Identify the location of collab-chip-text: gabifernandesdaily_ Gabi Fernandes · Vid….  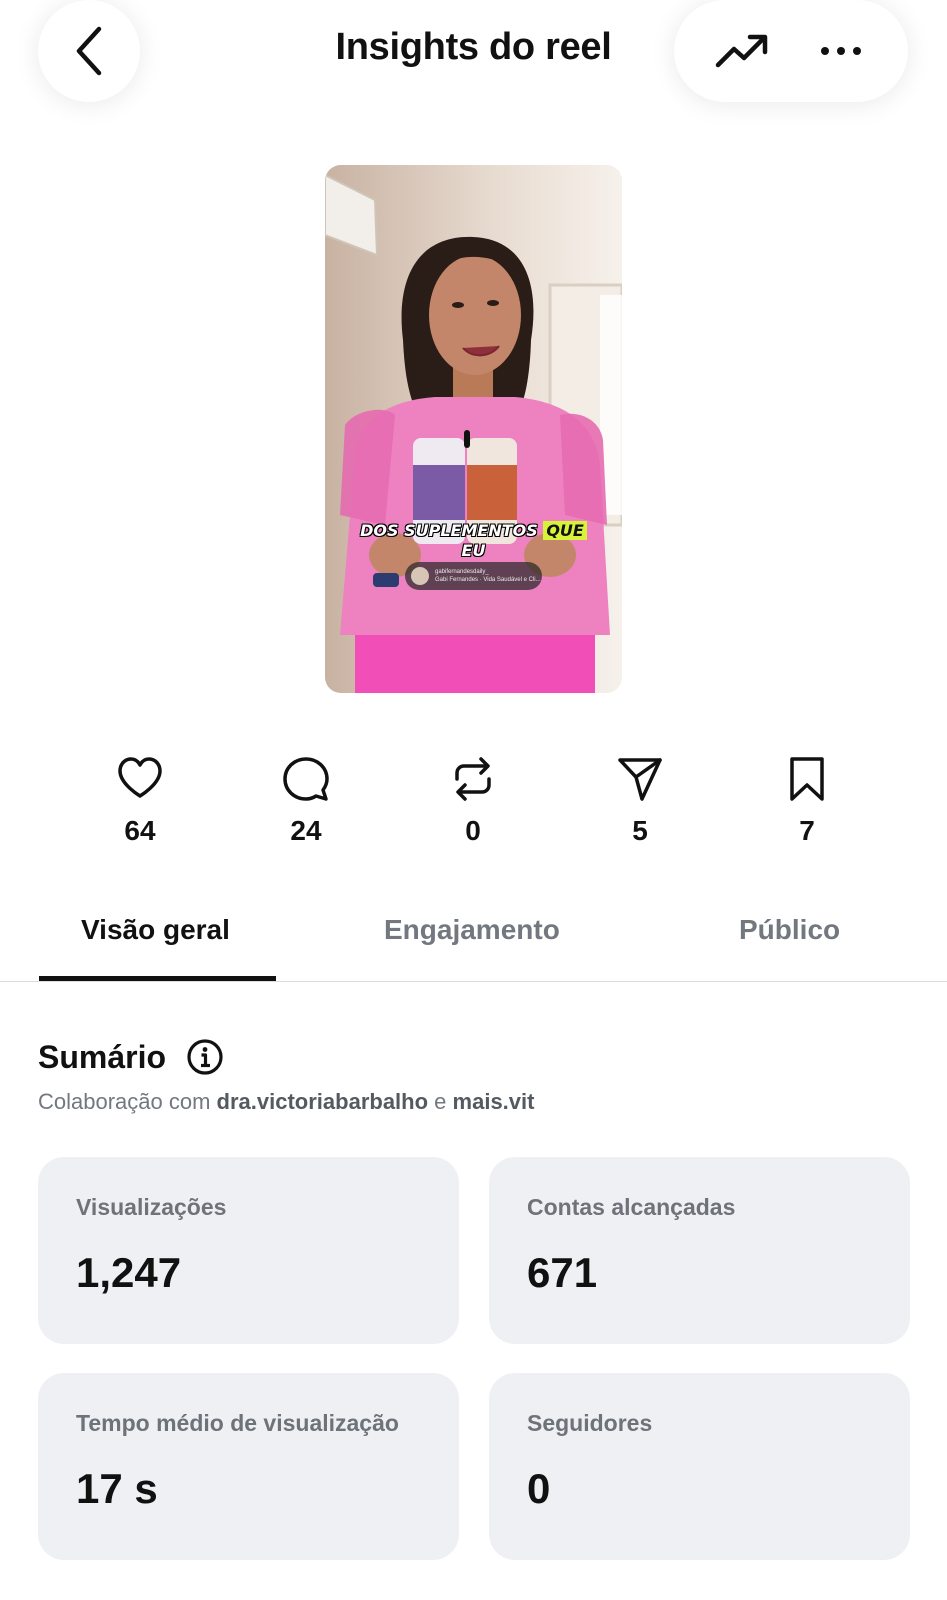
(488, 576).